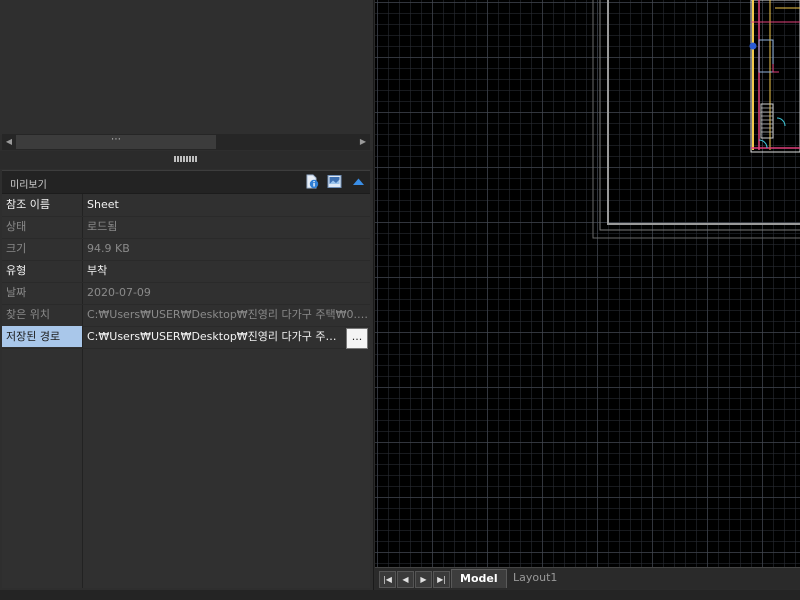  I want to click on property-label: 저장된 경로, so click(42, 336).